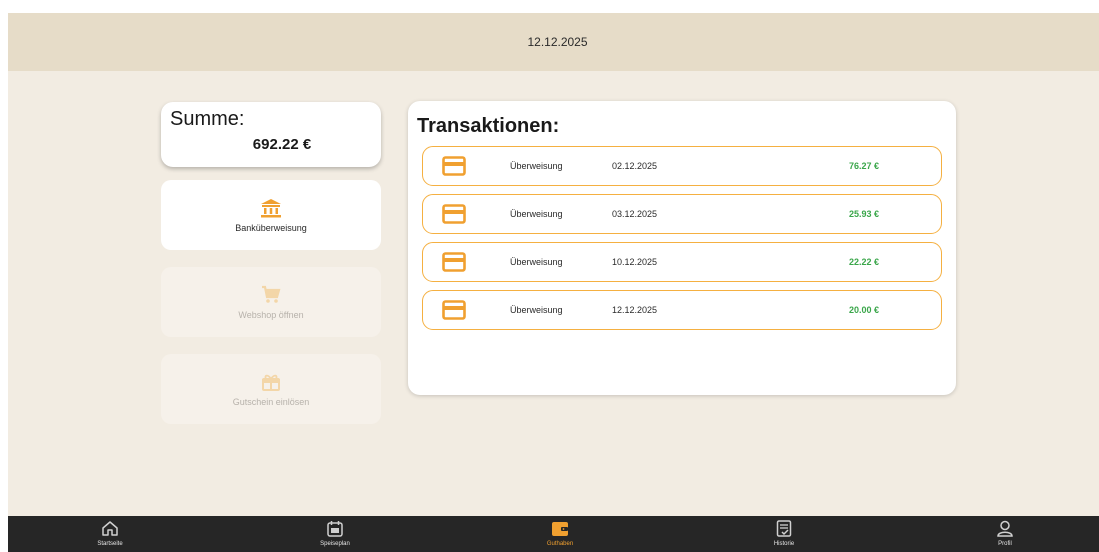 Image resolution: width=1099 pixels, height=552 pixels. Describe the element at coordinates (635, 214) in the screenshot. I see `transaction-date: 03.12.2025` at that location.